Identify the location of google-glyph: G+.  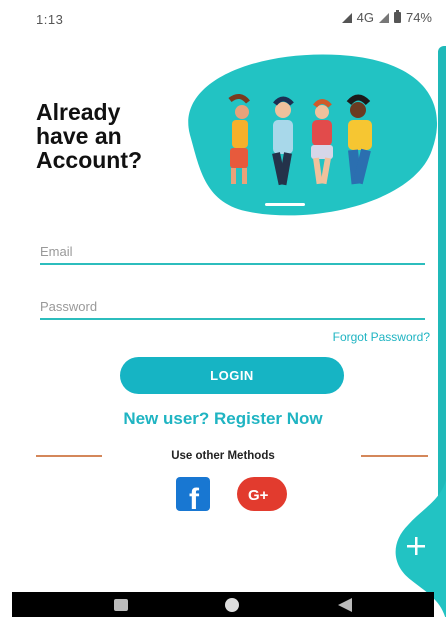
(258, 495).